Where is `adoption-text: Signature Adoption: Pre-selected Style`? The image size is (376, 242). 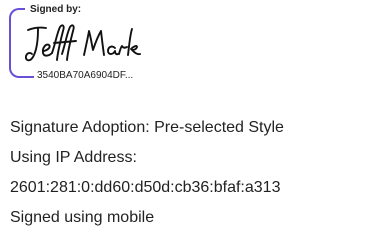 adoption-text: Signature Adoption: Pre-selected Style is located at coordinates (147, 127).